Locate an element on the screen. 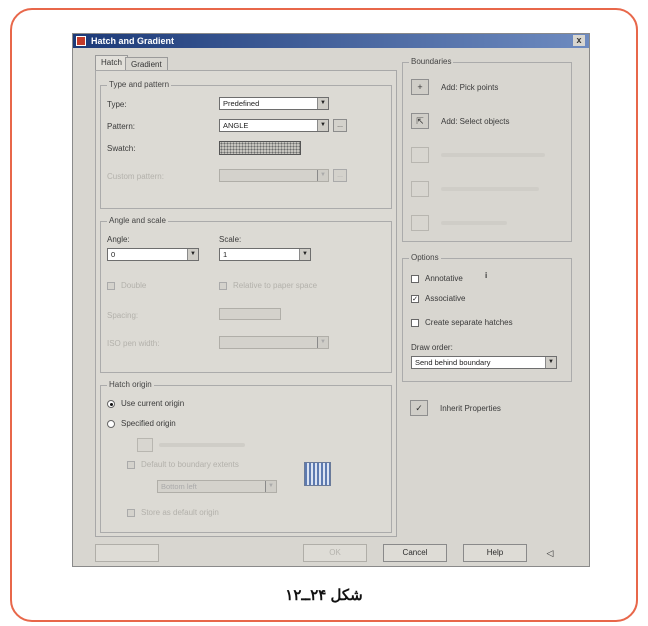 This screenshot has height=626, width=648. annotative-label: Annotative is located at coordinates (444, 278).